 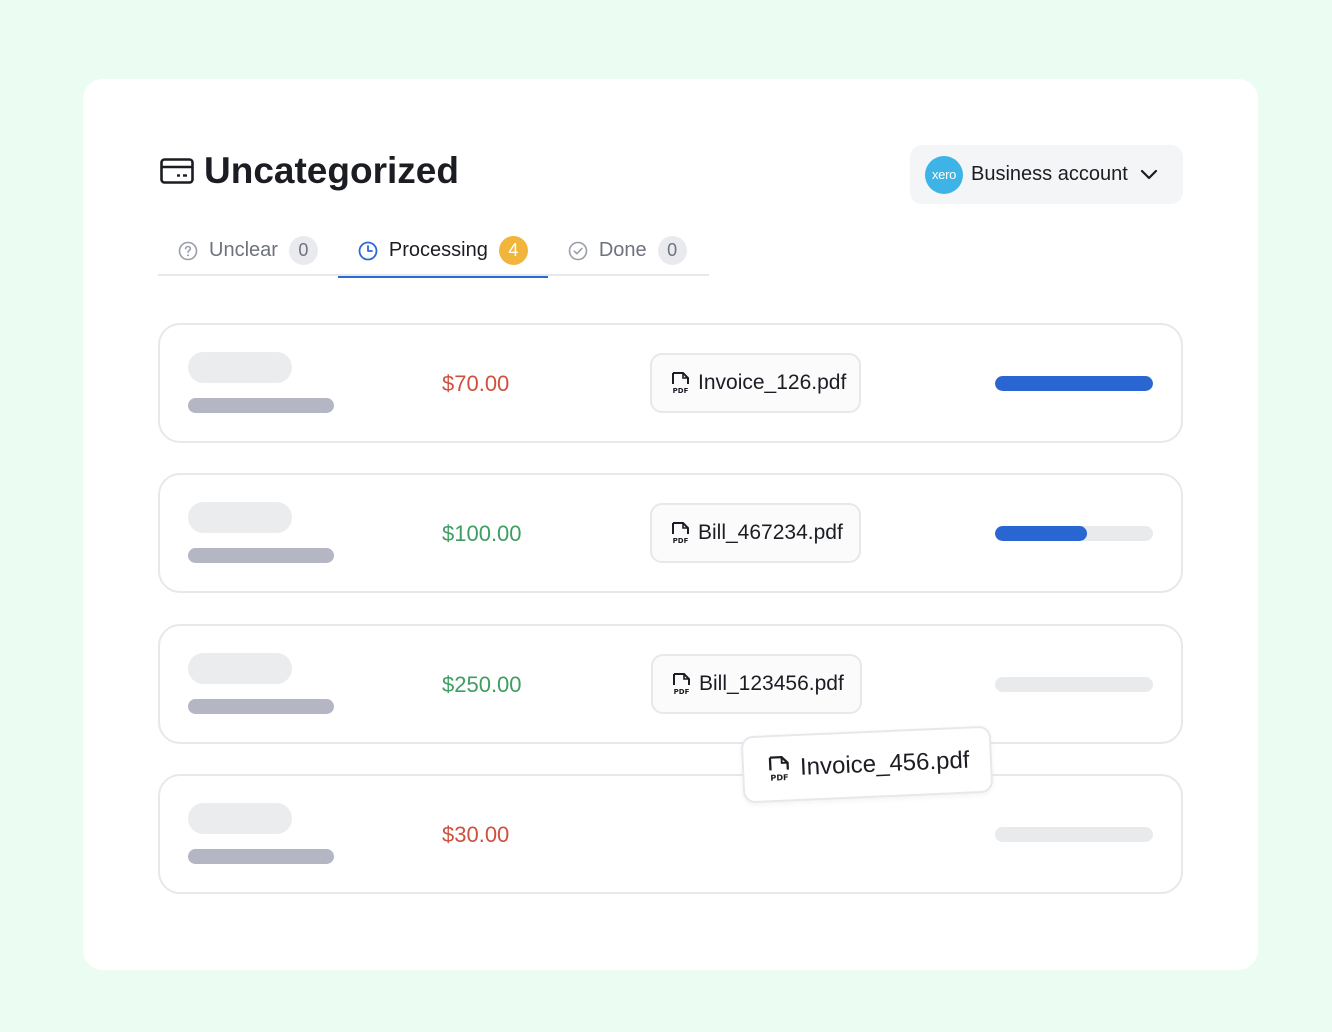 I want to click on card-icon, so click(x=177, y=171).